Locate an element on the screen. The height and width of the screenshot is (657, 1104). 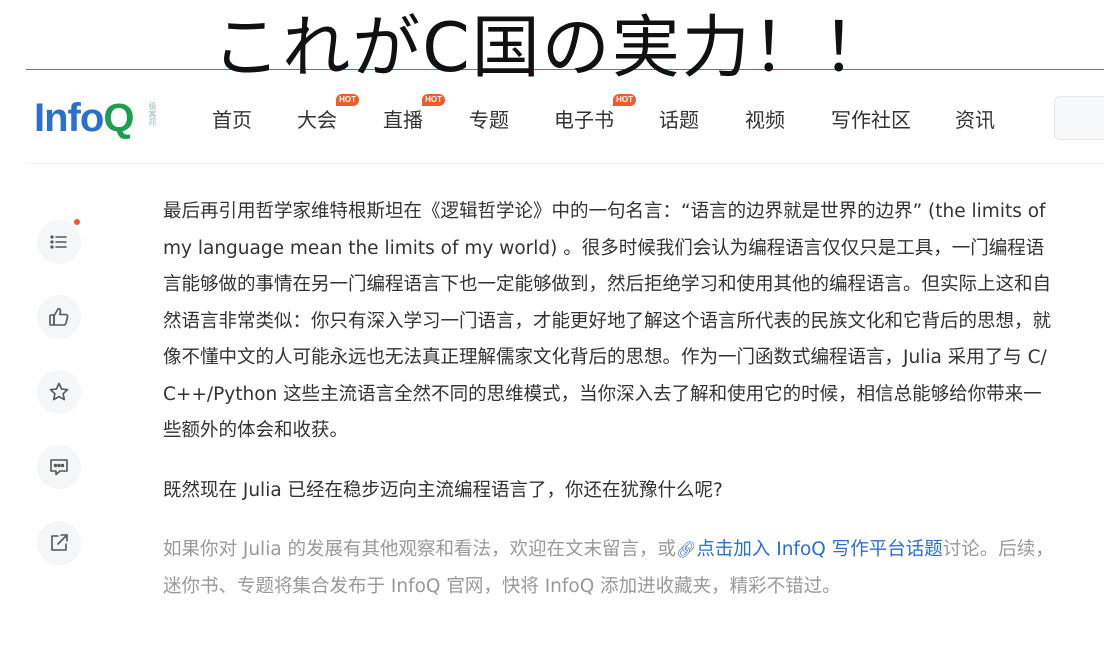
infoq-logo: InfoQ is located at coordinates (84, 118).